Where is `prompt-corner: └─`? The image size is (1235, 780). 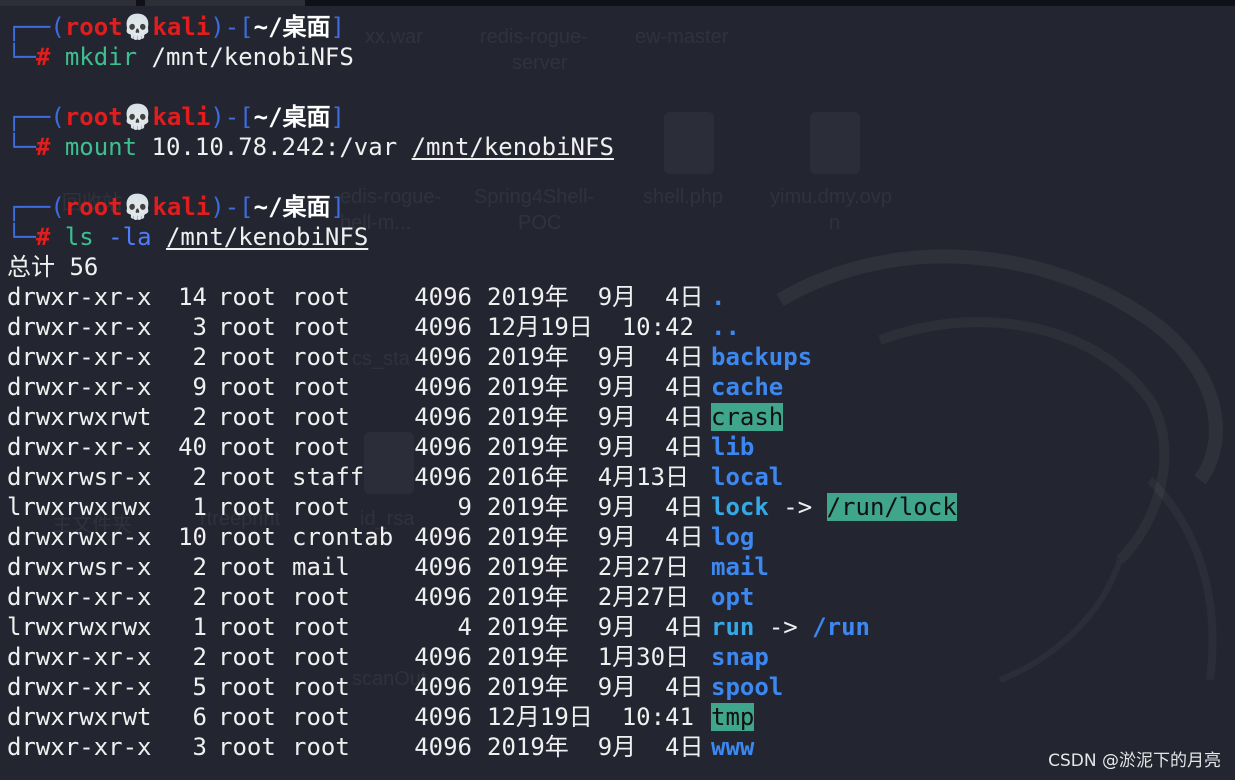 prompt-corner: └─ is located at coordinates (21, 57).